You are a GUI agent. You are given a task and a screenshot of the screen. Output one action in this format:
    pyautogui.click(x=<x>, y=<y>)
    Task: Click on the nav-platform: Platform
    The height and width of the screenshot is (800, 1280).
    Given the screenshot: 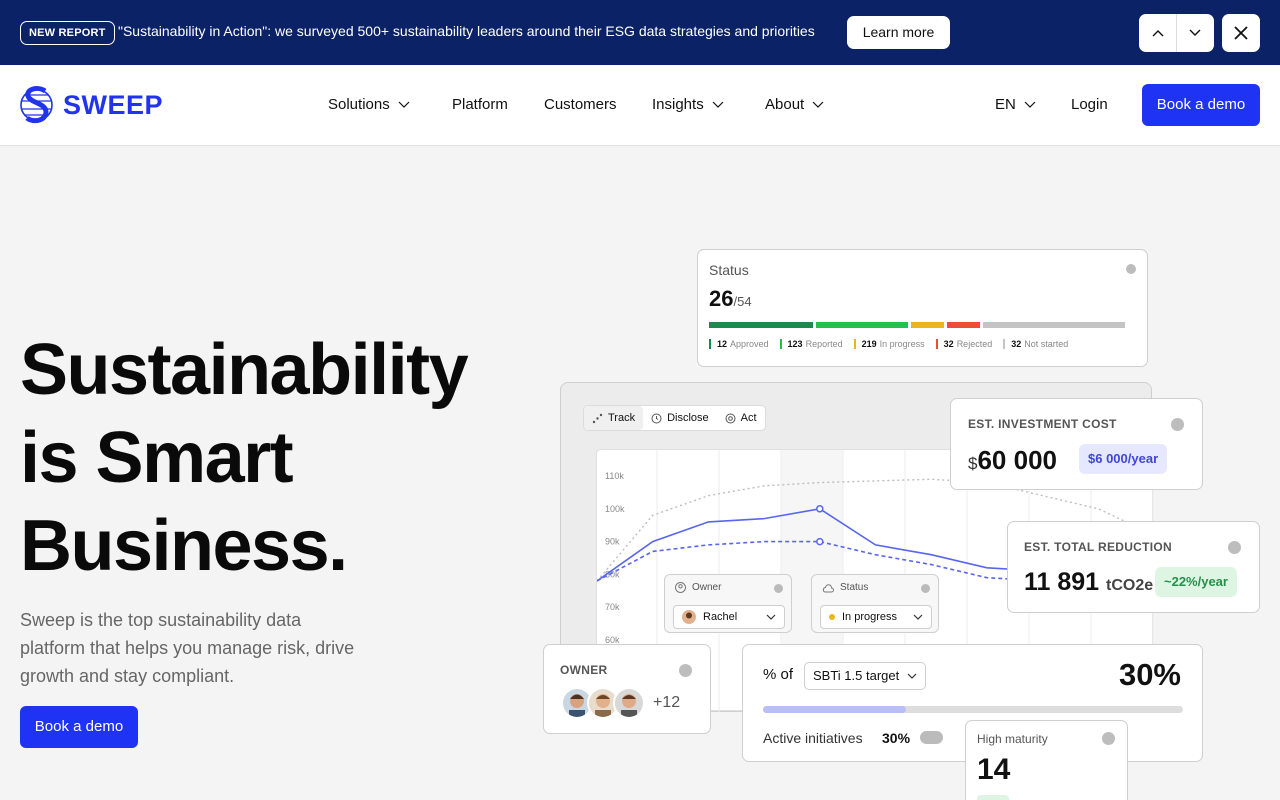 What is the action you would take?
    pyautogui.click(x=480, y=104)
    